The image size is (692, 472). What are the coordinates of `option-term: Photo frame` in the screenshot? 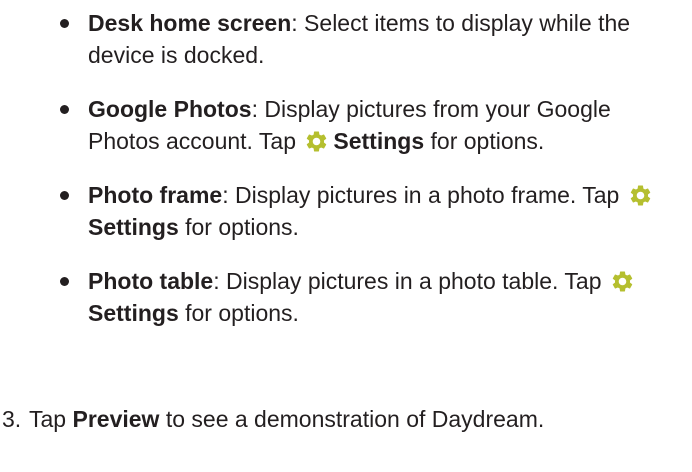 It's located at (155, 195).